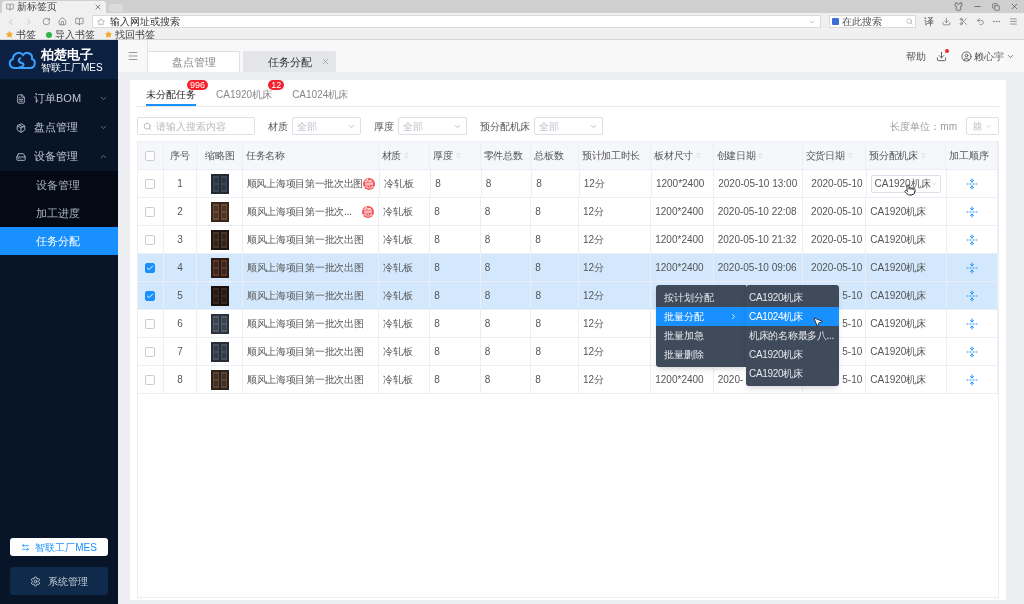 This screenshot has width=1024, height=604. Describe the element at coordinates (825, 155) in the screenshot. I see `column-header: 交货日期` at that location.